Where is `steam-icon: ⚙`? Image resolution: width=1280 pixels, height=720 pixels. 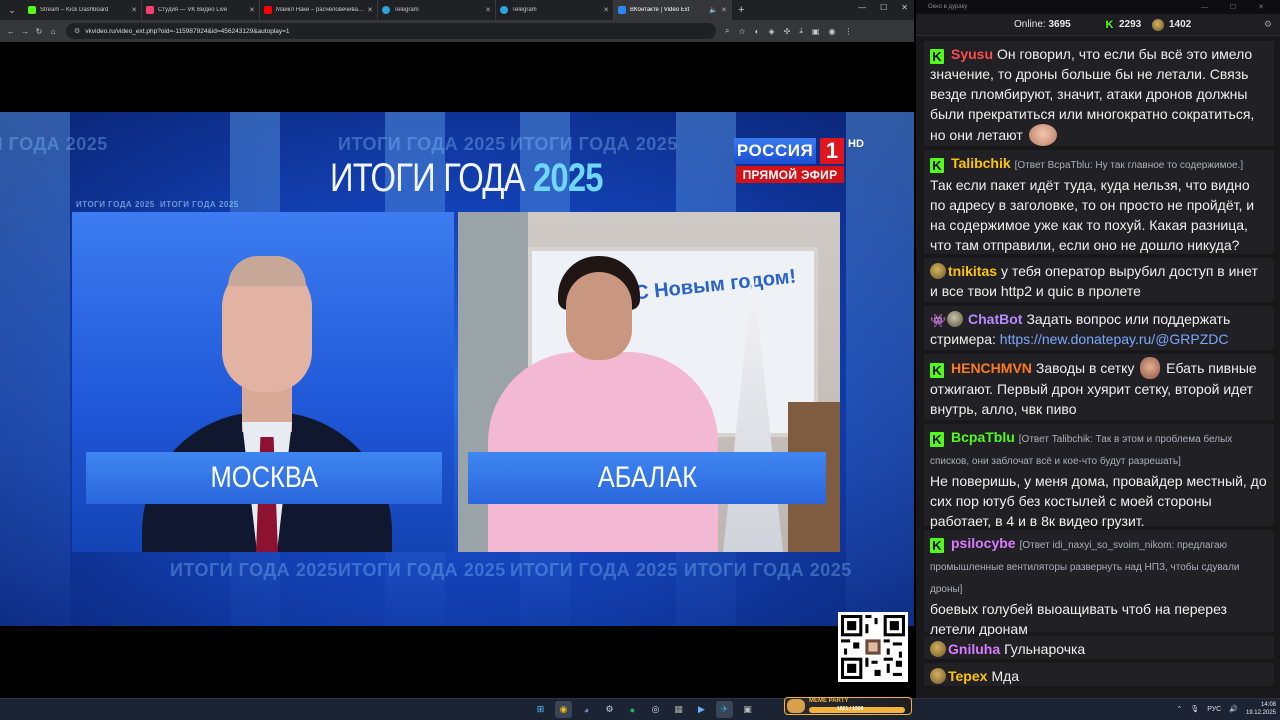 steam-icon: ⚙ is located at coordinates (609, 709).